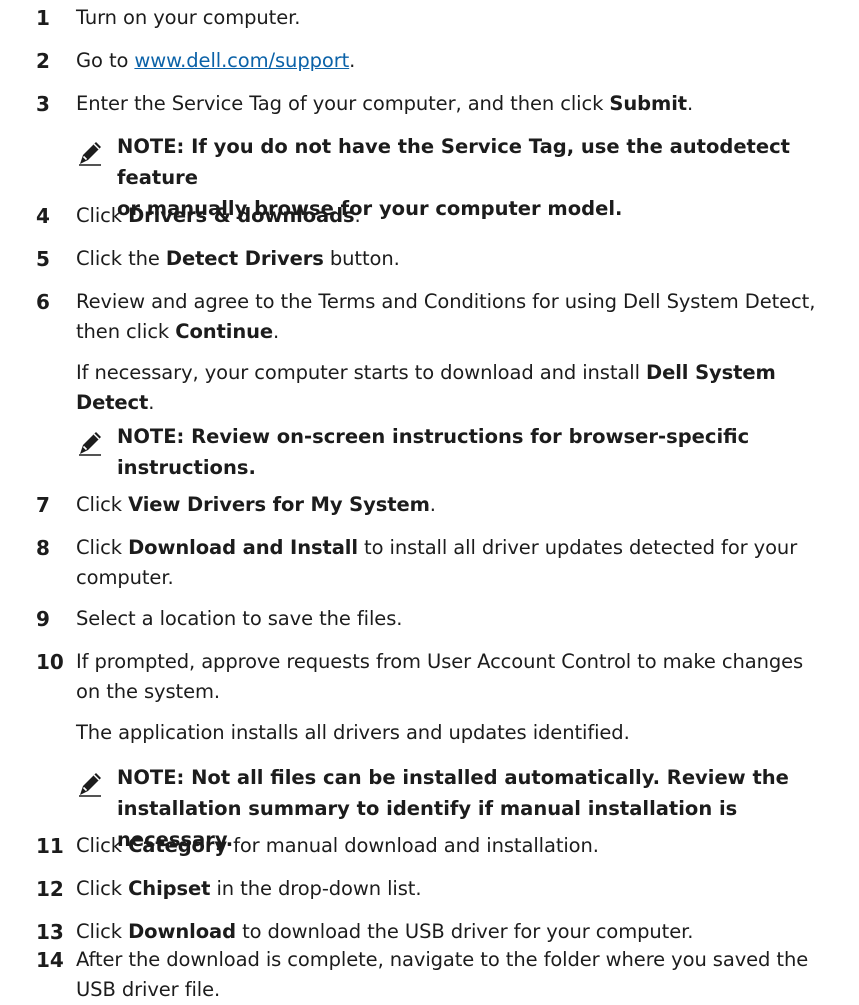 This screenshot has width=859, height=1005. Describe the element at coordinates (249, 888) in the screenshot. I see `step-text: Click Chipset in the drop-down list.` at that location.